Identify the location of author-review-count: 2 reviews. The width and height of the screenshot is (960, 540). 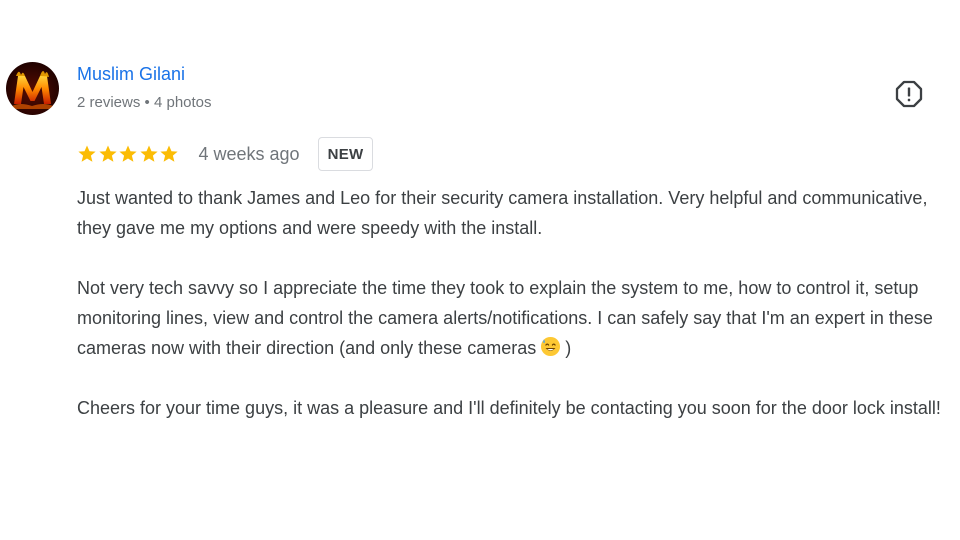
(109, 102).